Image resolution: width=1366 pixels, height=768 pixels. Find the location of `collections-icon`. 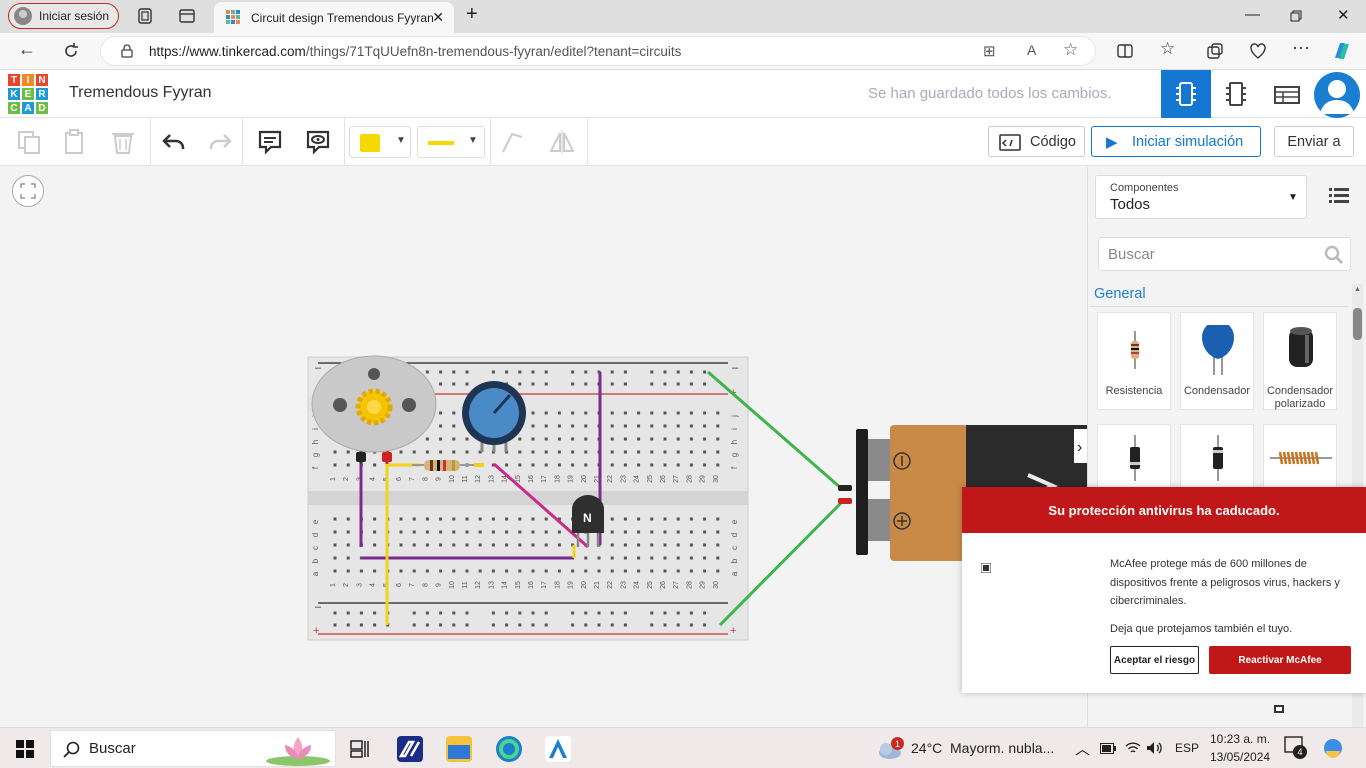

collections-icon is located at coordinates (1215, 51).